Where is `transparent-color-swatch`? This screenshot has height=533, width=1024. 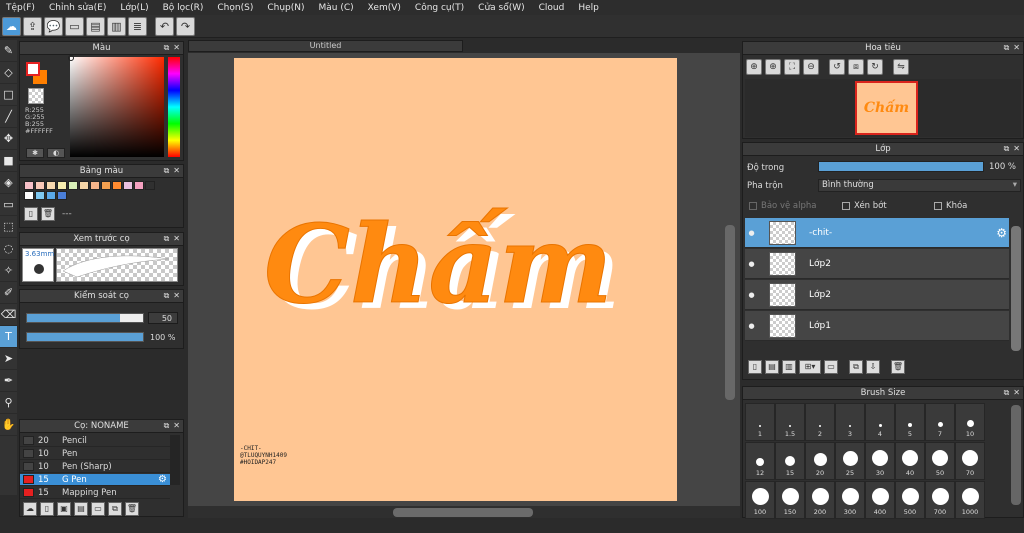
transparent-color-swatch is located at coordinates (36, 96).